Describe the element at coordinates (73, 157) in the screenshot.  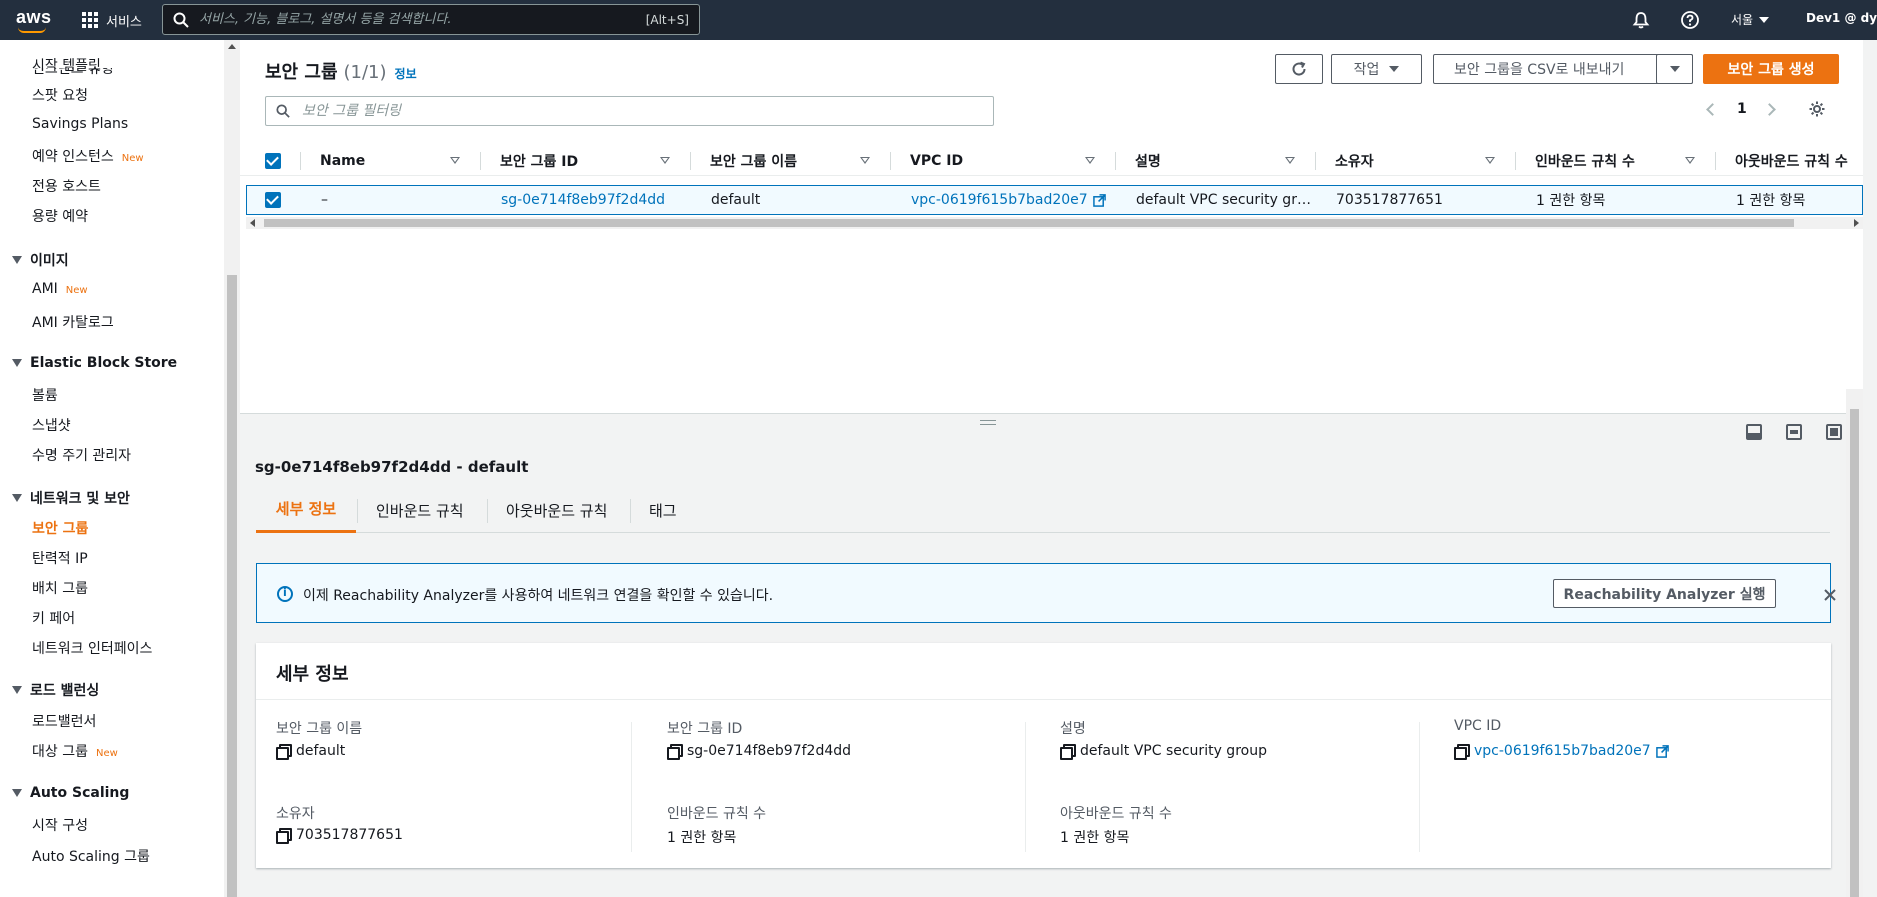
I see `sidebar-item-label: 예약 인스턴스` at that location.